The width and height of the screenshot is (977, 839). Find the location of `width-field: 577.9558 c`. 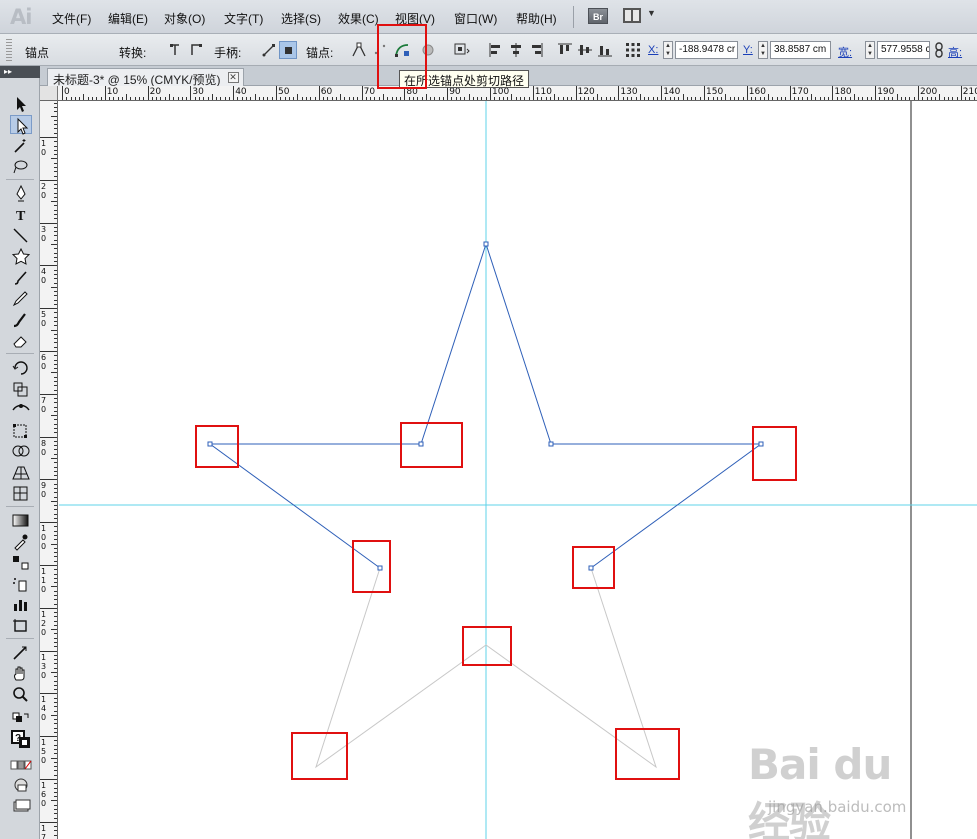

width-field: 577.9558 c is located at coordinates (903, 50).